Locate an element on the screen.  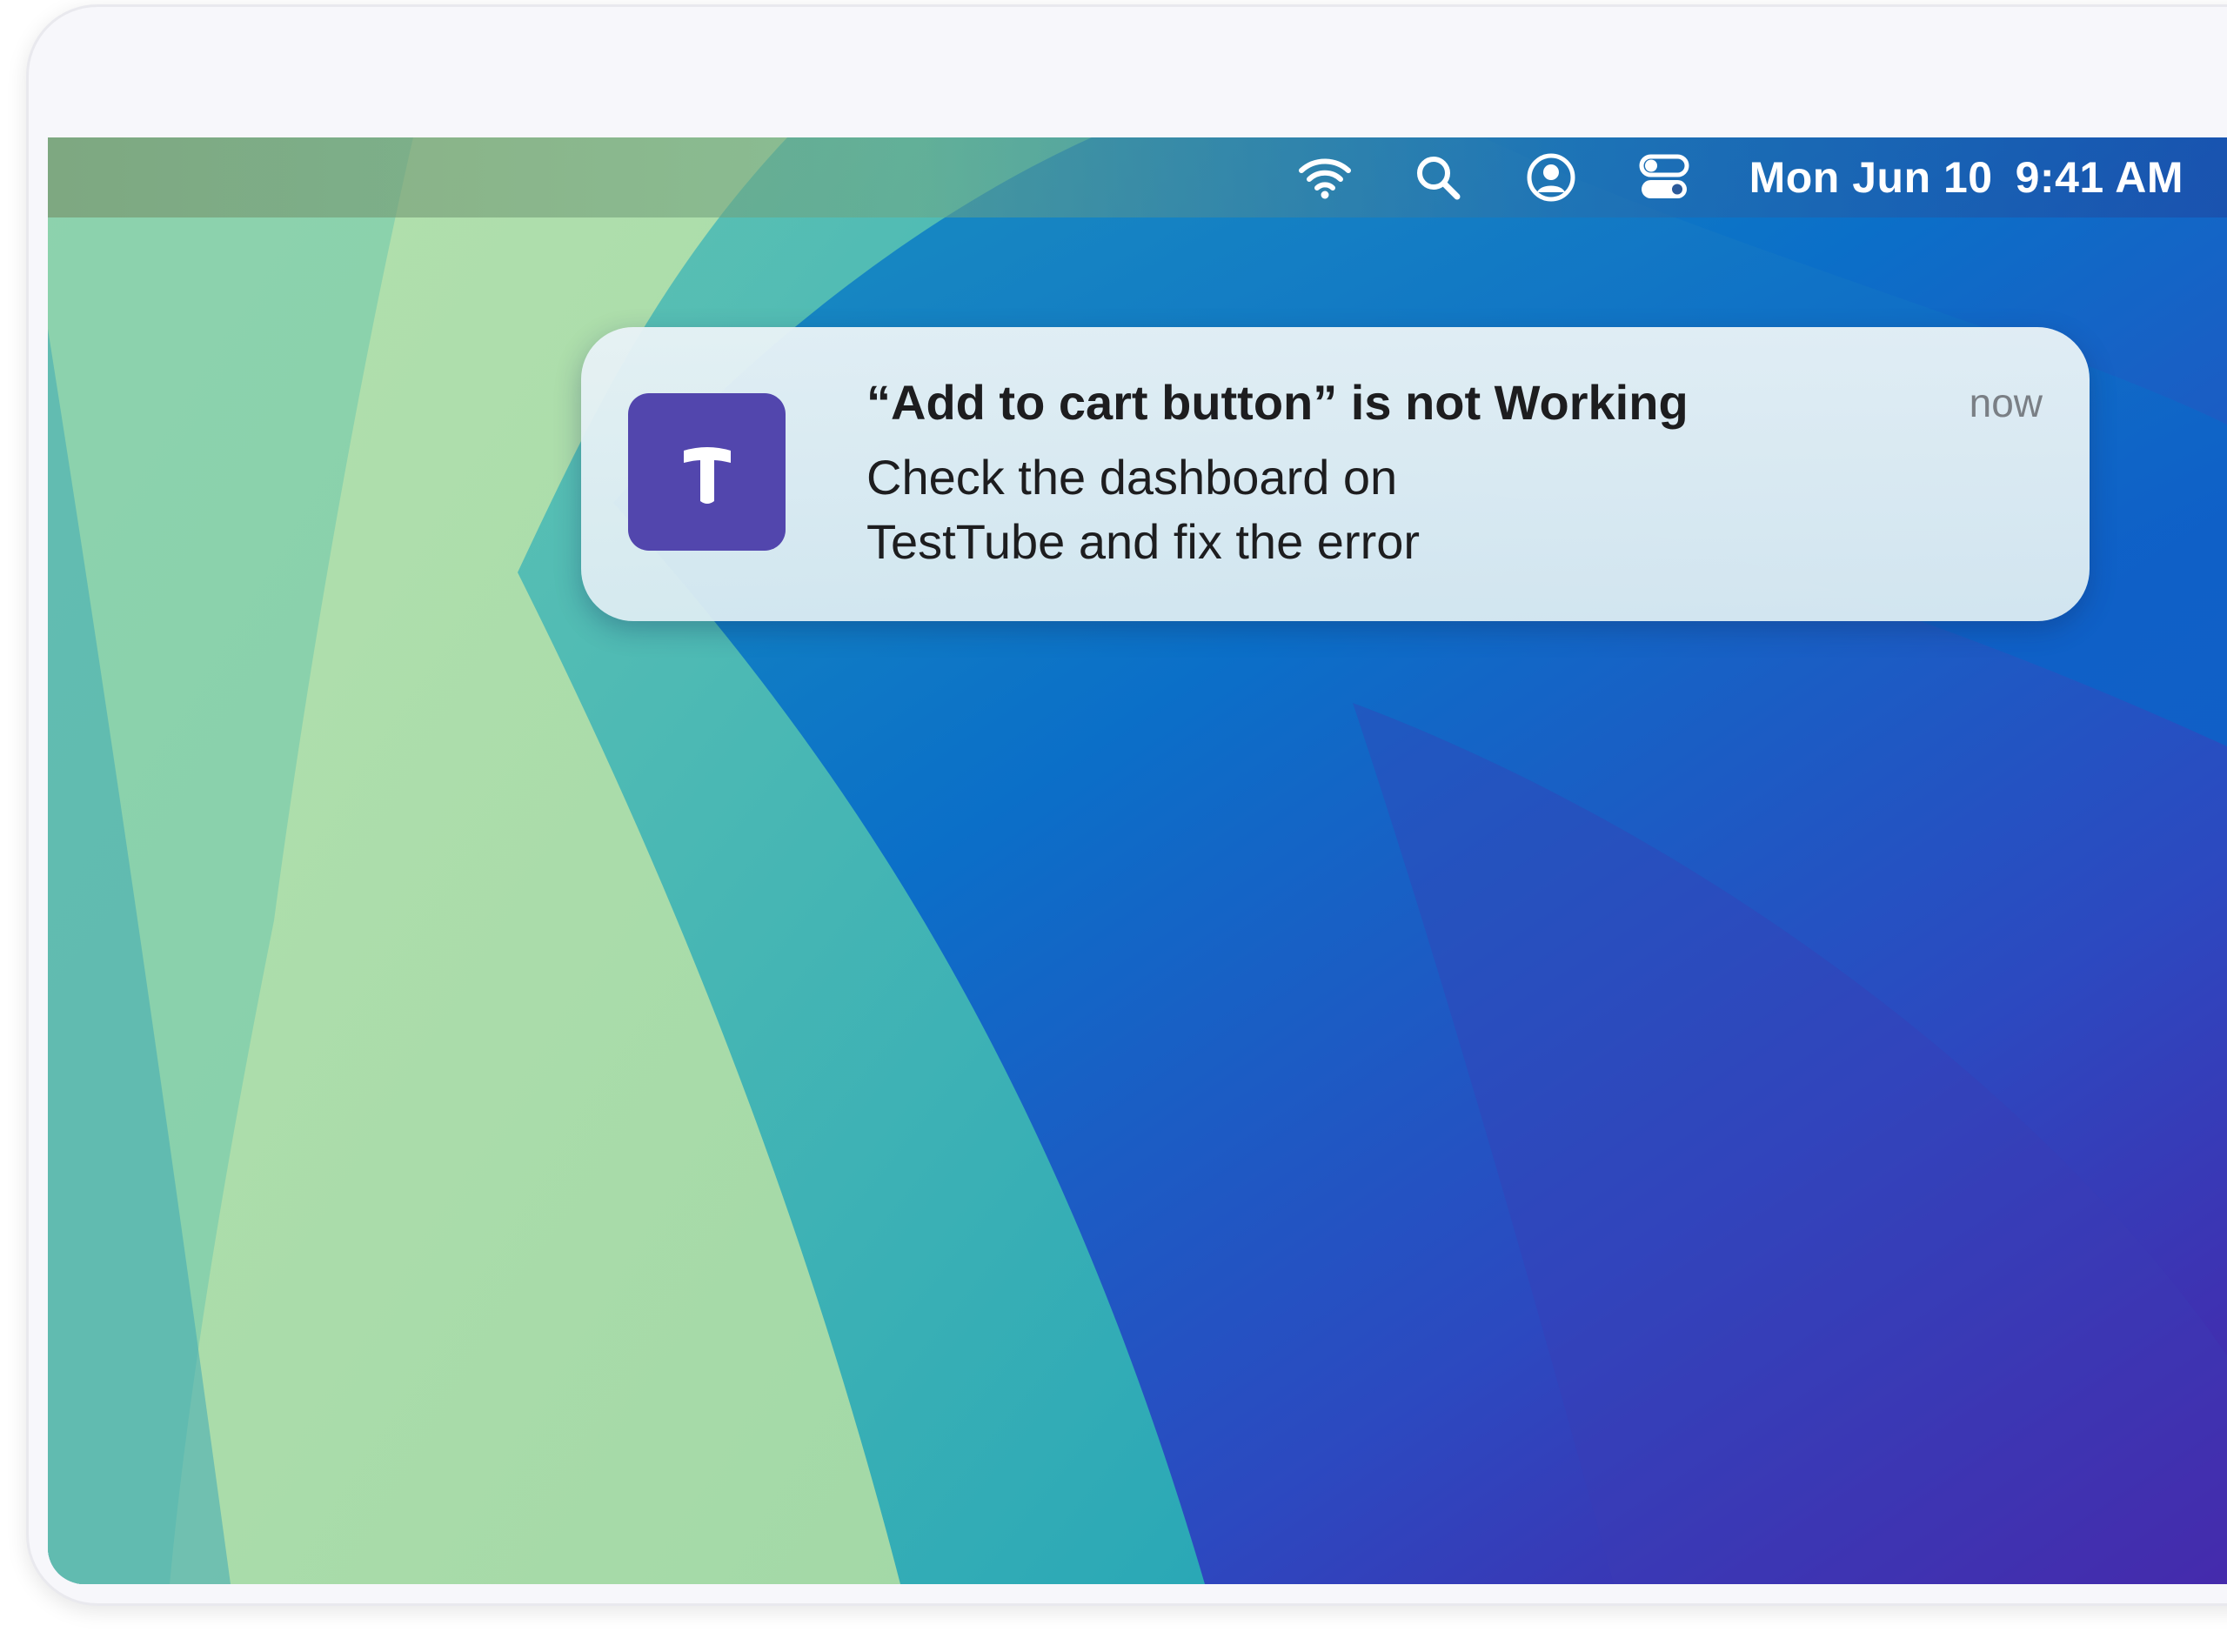
notification-body-line: TestTube and fix the error is located at coordinates (1143, 541).